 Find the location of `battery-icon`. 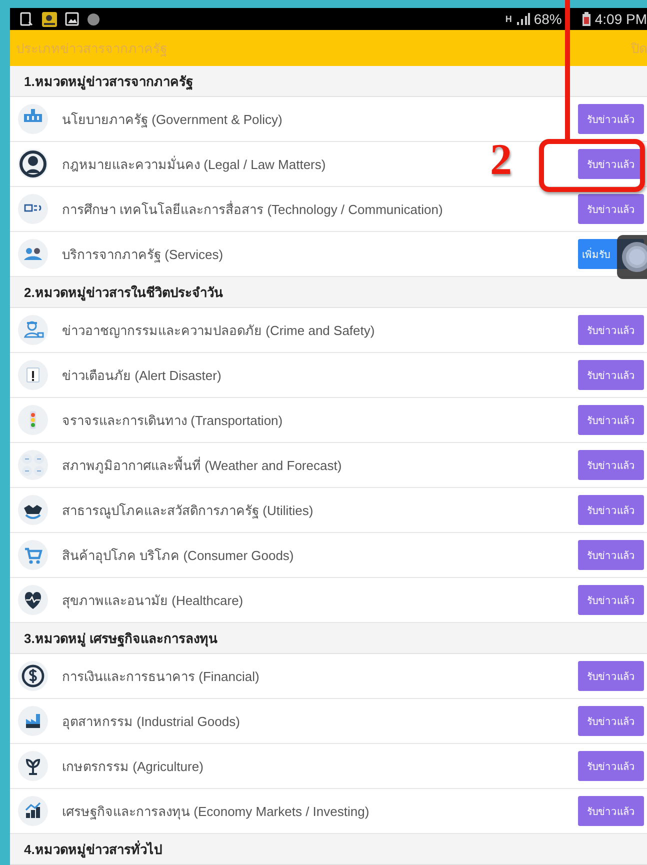

battery-icon is located at coordinates (586, 19).